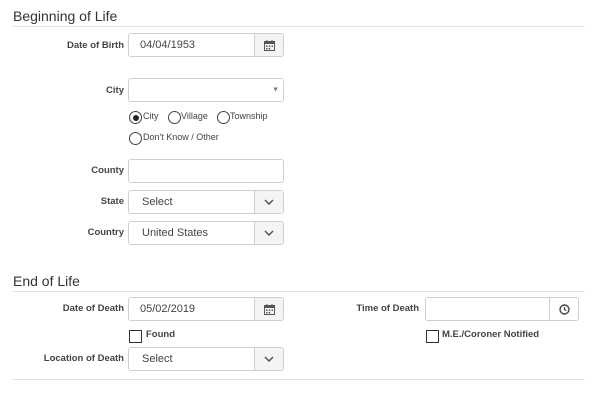  Describe the element at coordinates (206, 171) in the screenshot. I see `county-input` at that location.